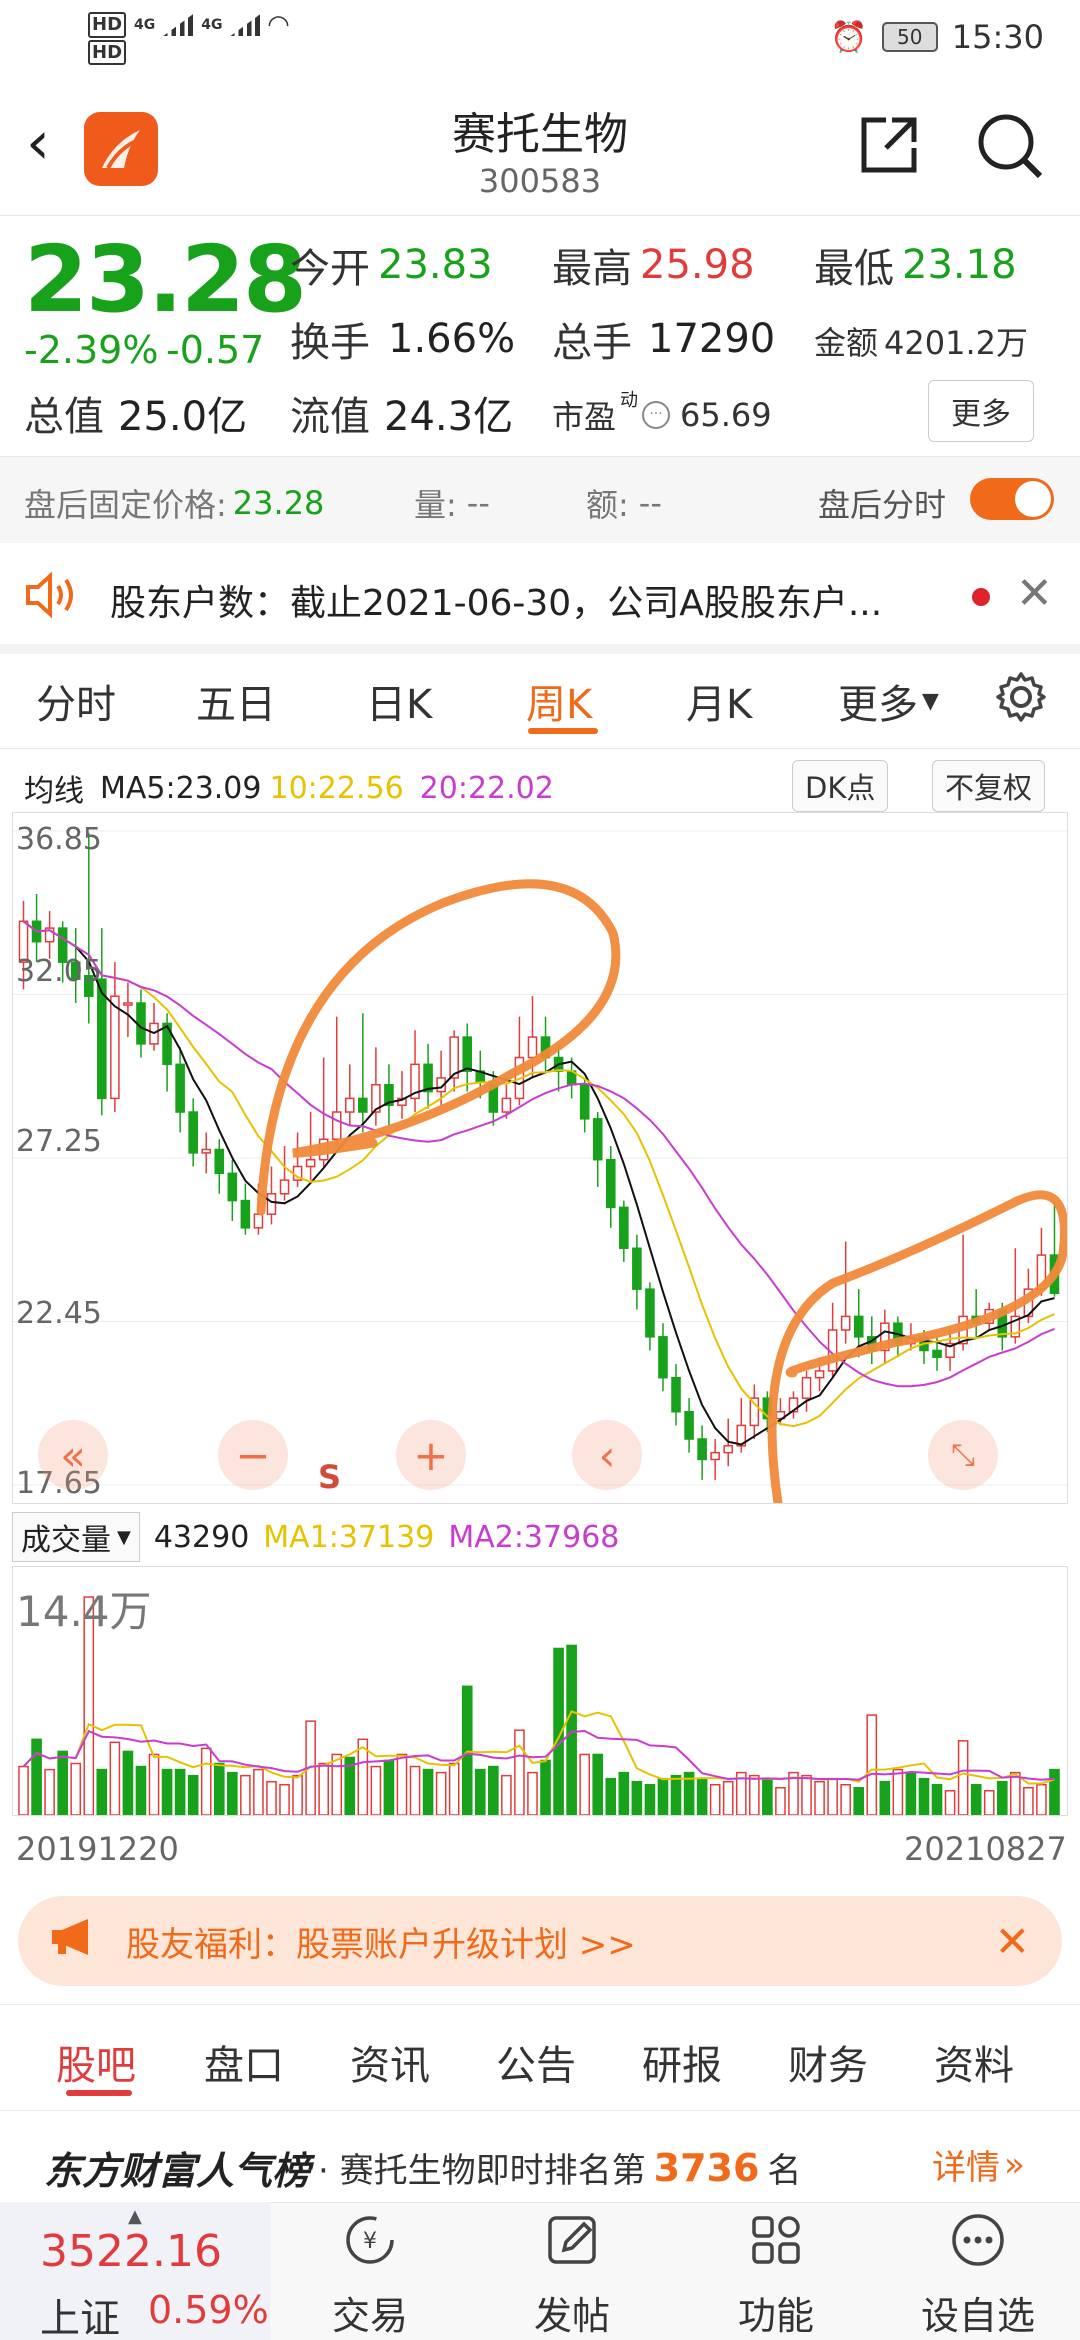 This screenshot has height=2340, width=1080. I want to click on volume-chart, so click(540, 1691).